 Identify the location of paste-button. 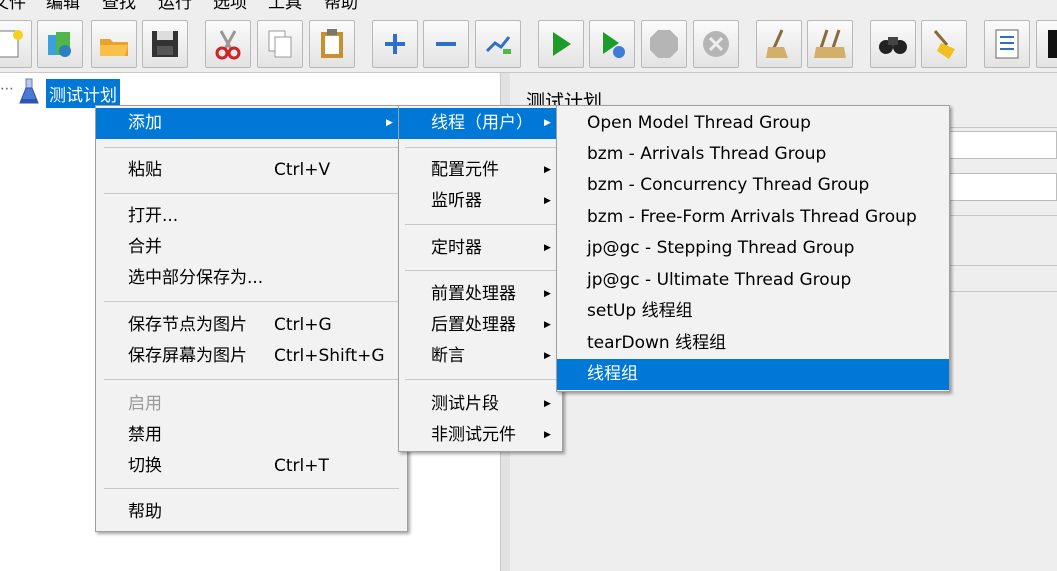
(332, 44).